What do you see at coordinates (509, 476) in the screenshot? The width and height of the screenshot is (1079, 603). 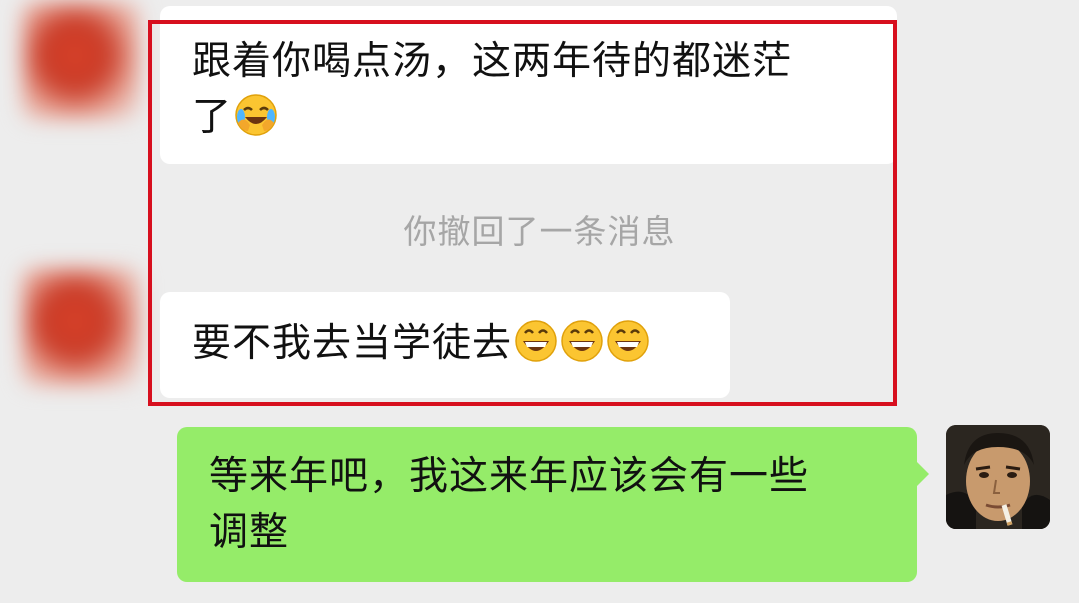 I see `message-line: 等来年吧，我这来年应该会有一些` at bounding box center [509, 476].